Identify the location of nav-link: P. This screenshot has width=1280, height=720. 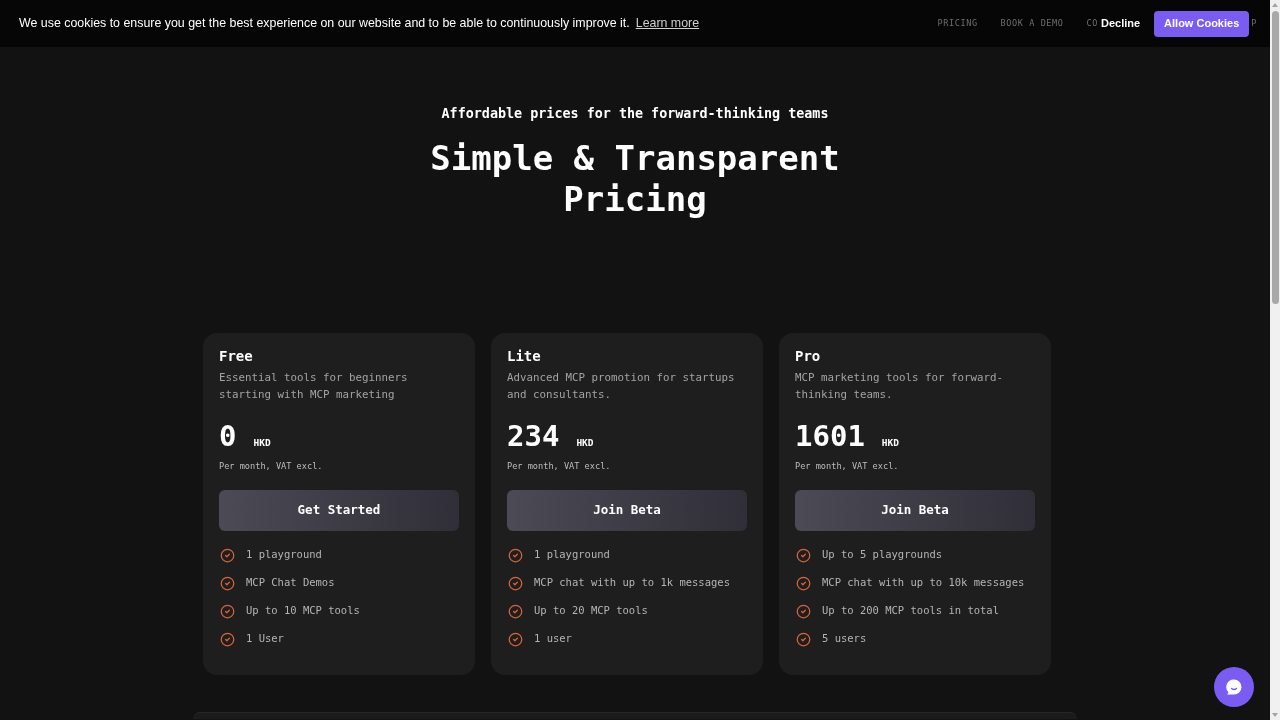
(1254, 23).